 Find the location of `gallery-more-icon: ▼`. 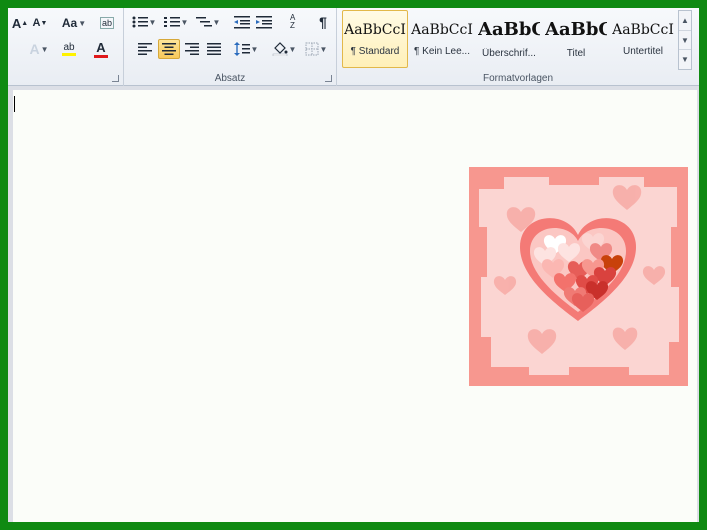

gallery-more-icon: ▼ is located at coordinates (685, 59).